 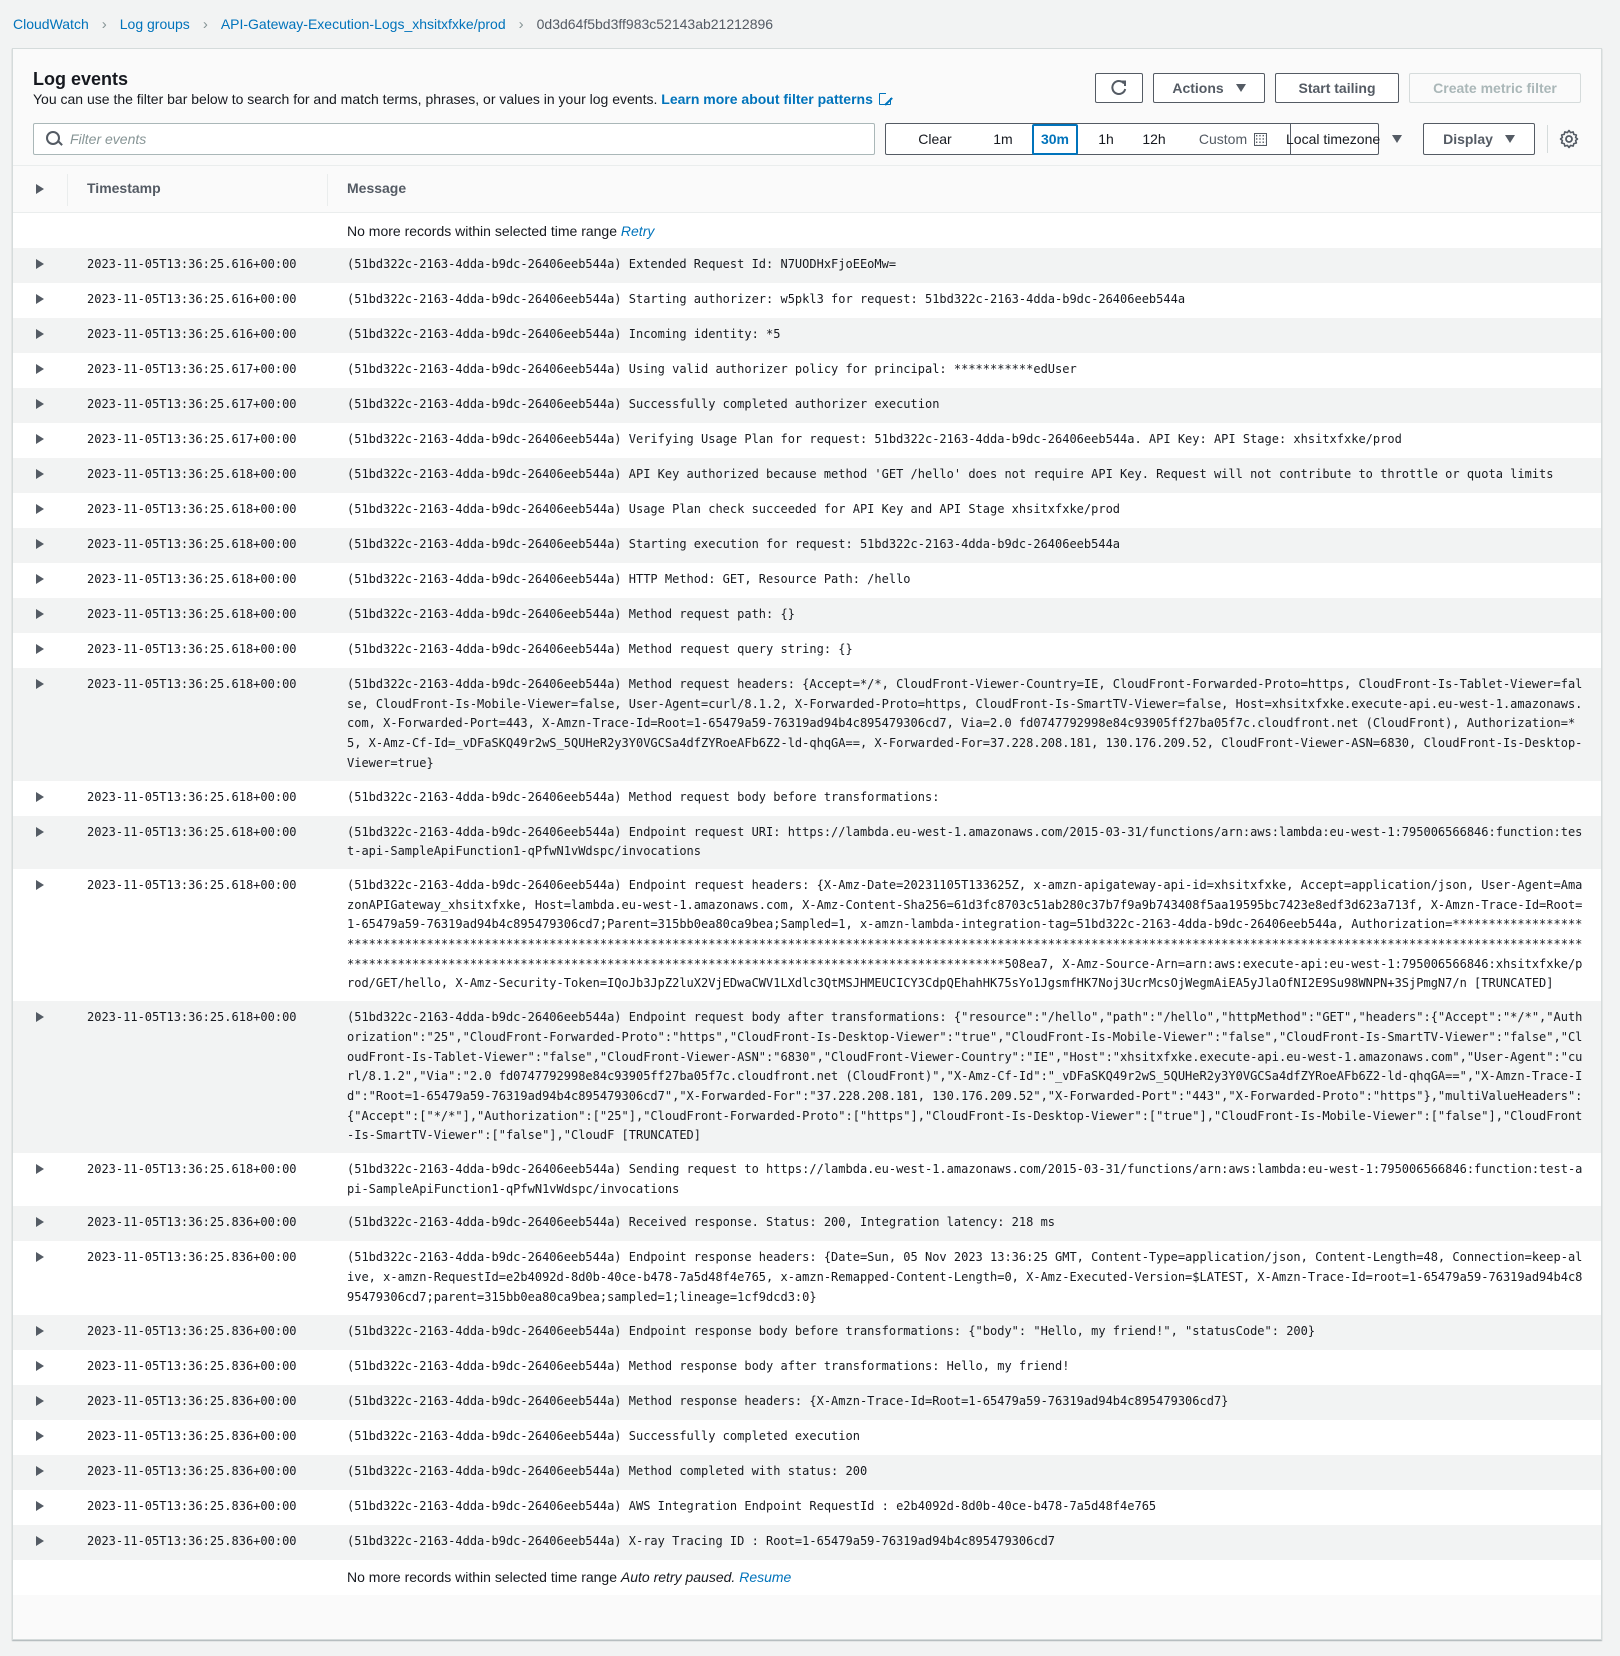 What do you see at coordinates (964, 190) in the screenshot?
I see `column-message: Message` at bounding box center [964, 190].